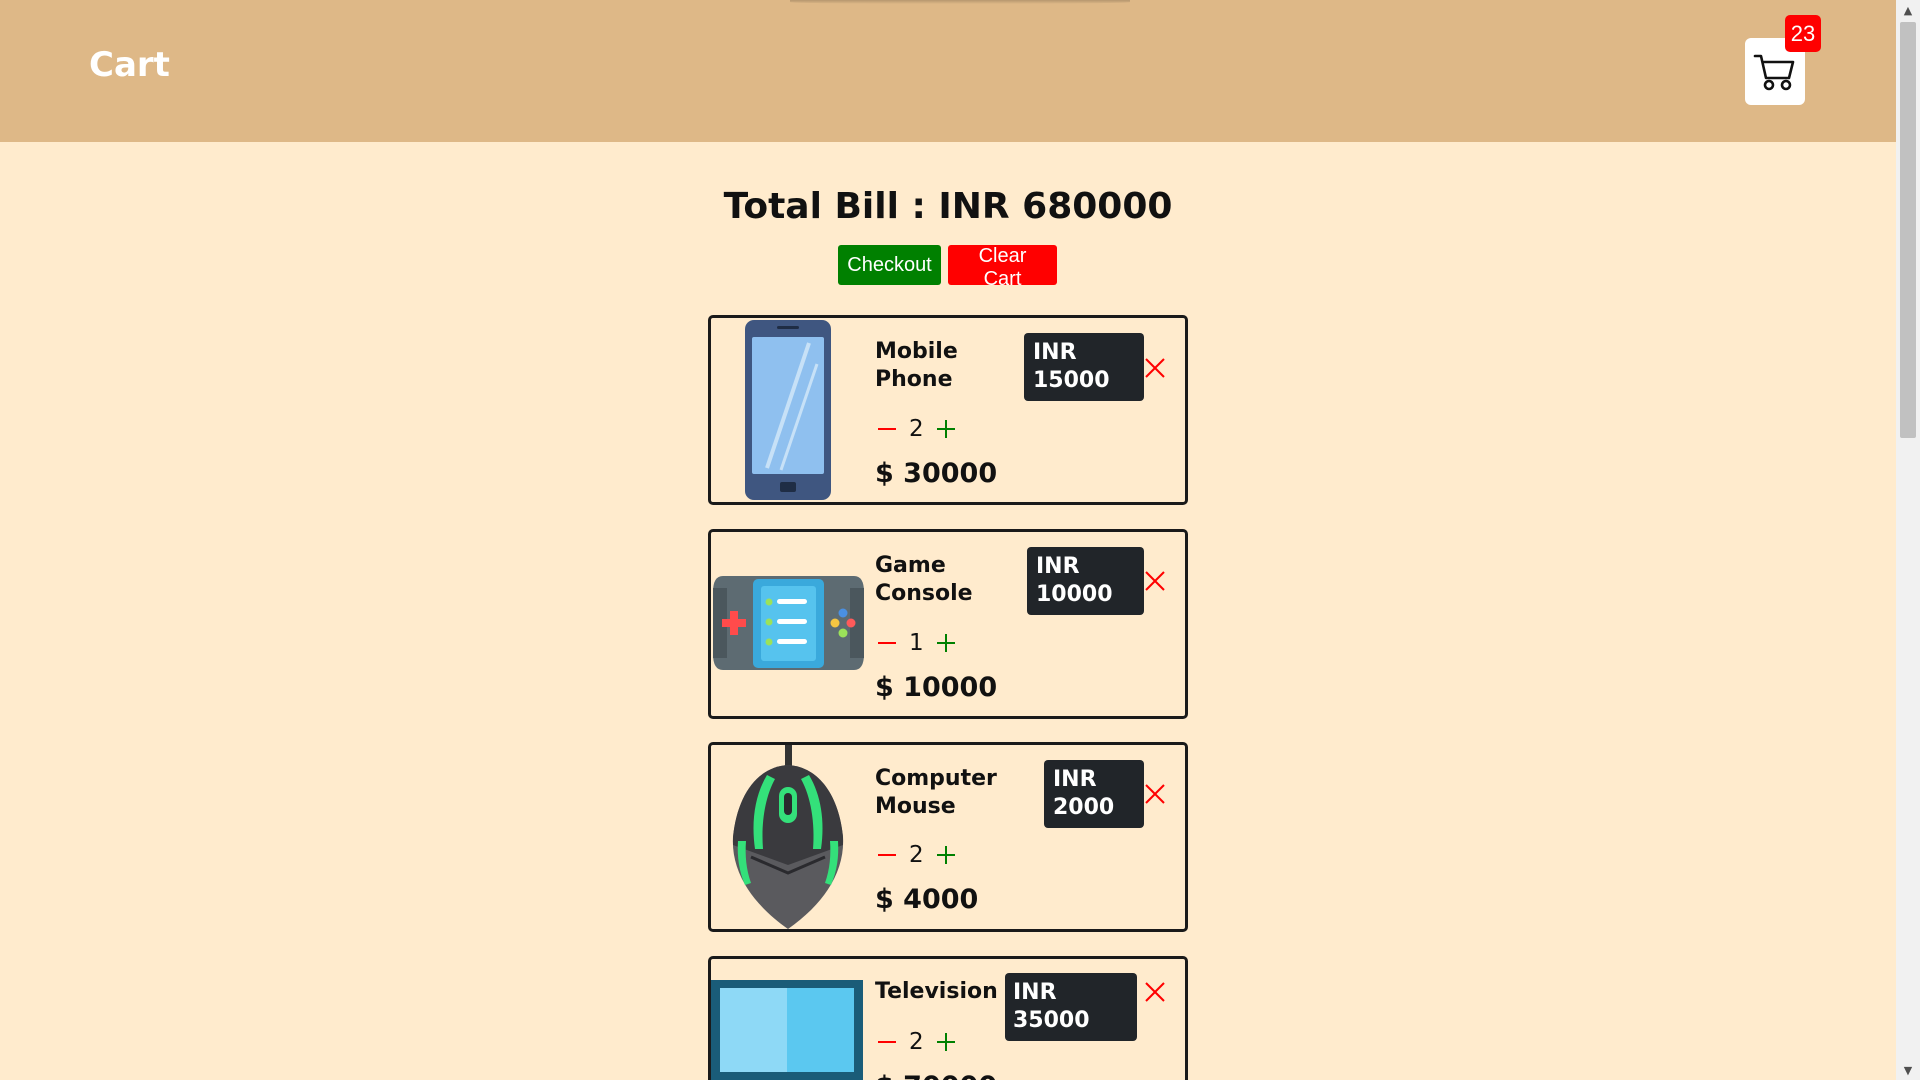 The width and height of the screenshot is (1920, 1080). I want to click on item-name: Television, so click(936, 991).